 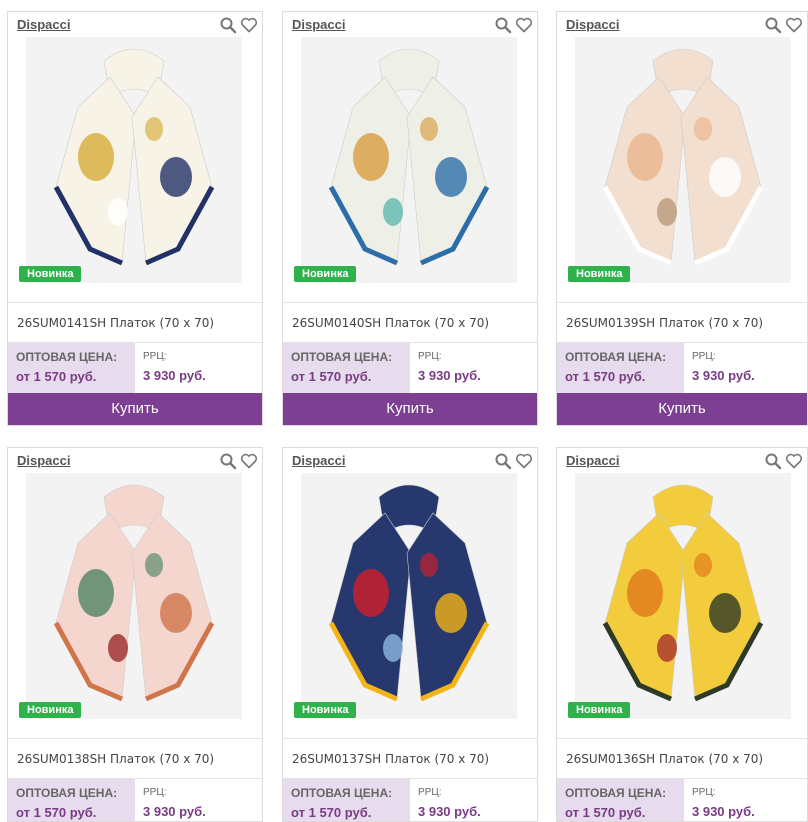 What do you see at coordinates (135, 758) in the screenshot?
I see `product-title: 26SUM0138SH Платок (70 x 70)` at bounding box center [135, 758].